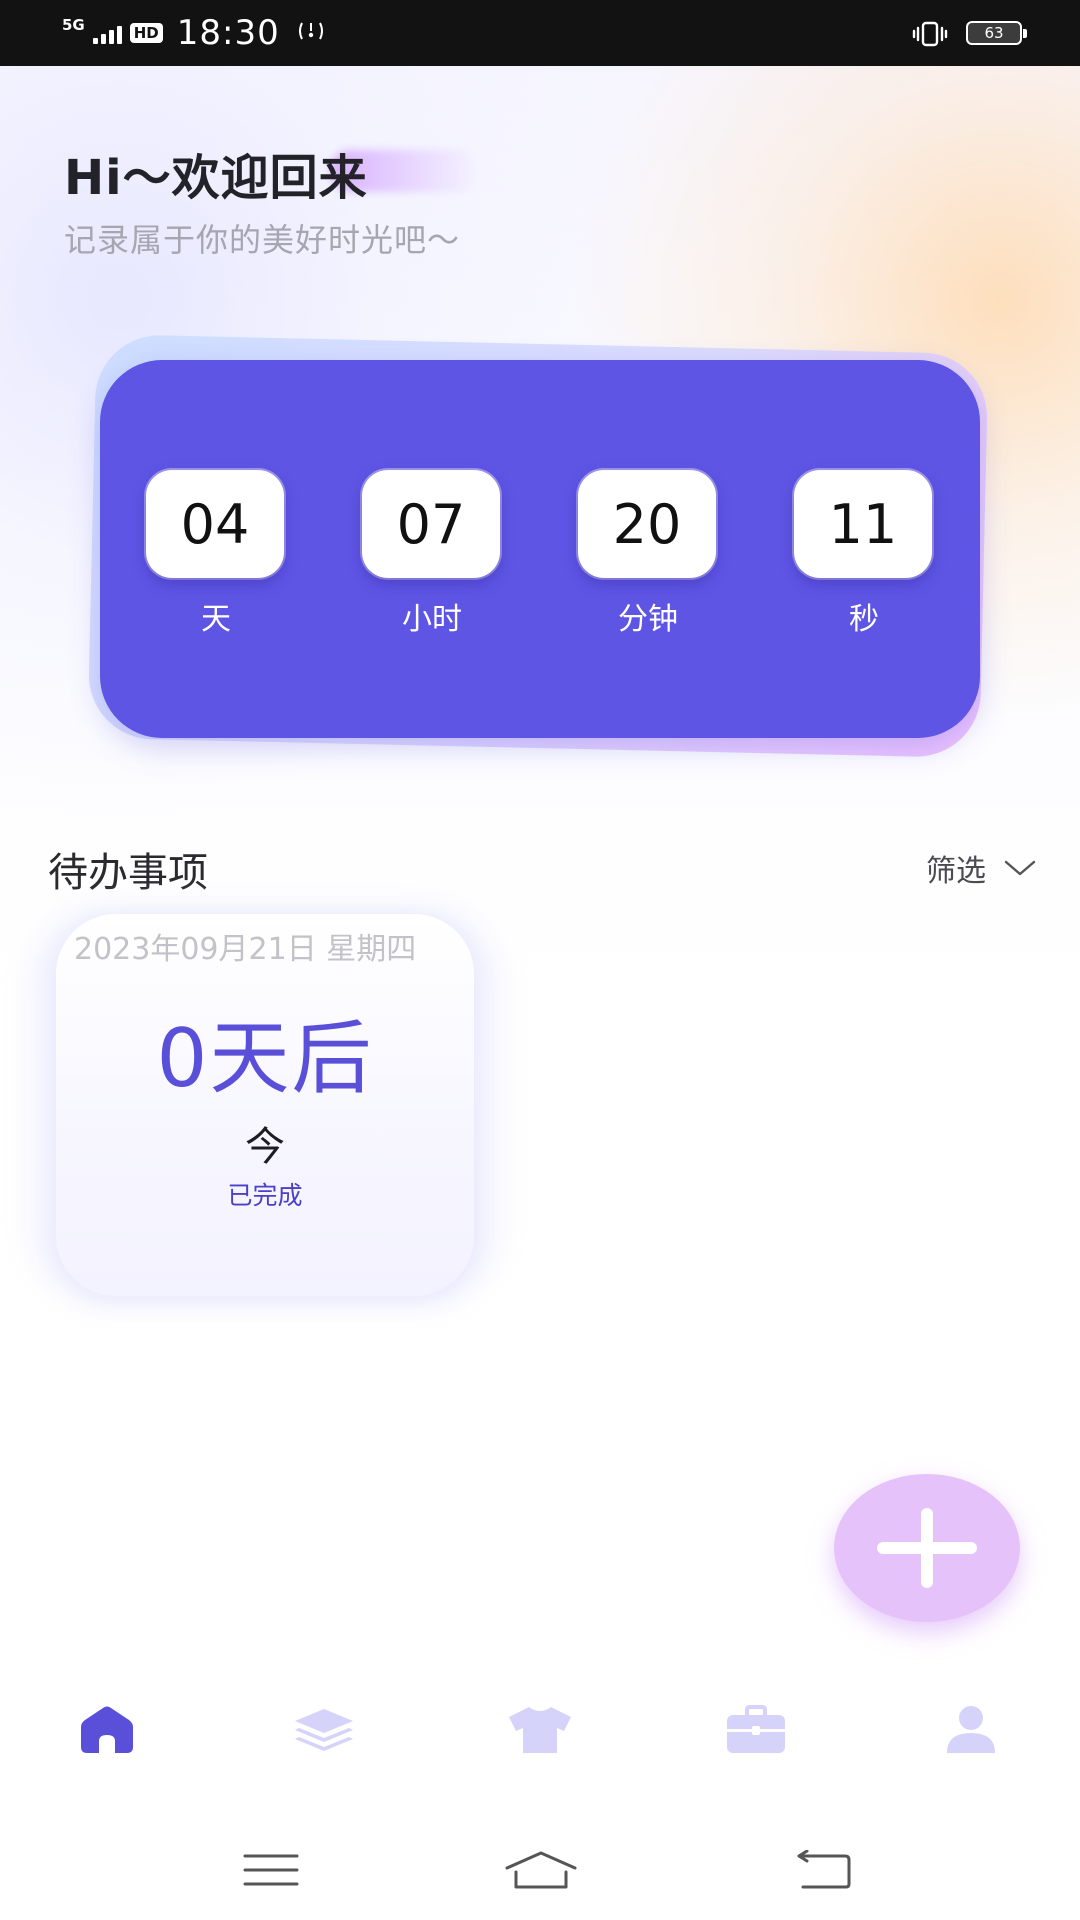 The height and width of the screenshot is (1920, 1080). I want to click on tab-work, so click(756, 1730).